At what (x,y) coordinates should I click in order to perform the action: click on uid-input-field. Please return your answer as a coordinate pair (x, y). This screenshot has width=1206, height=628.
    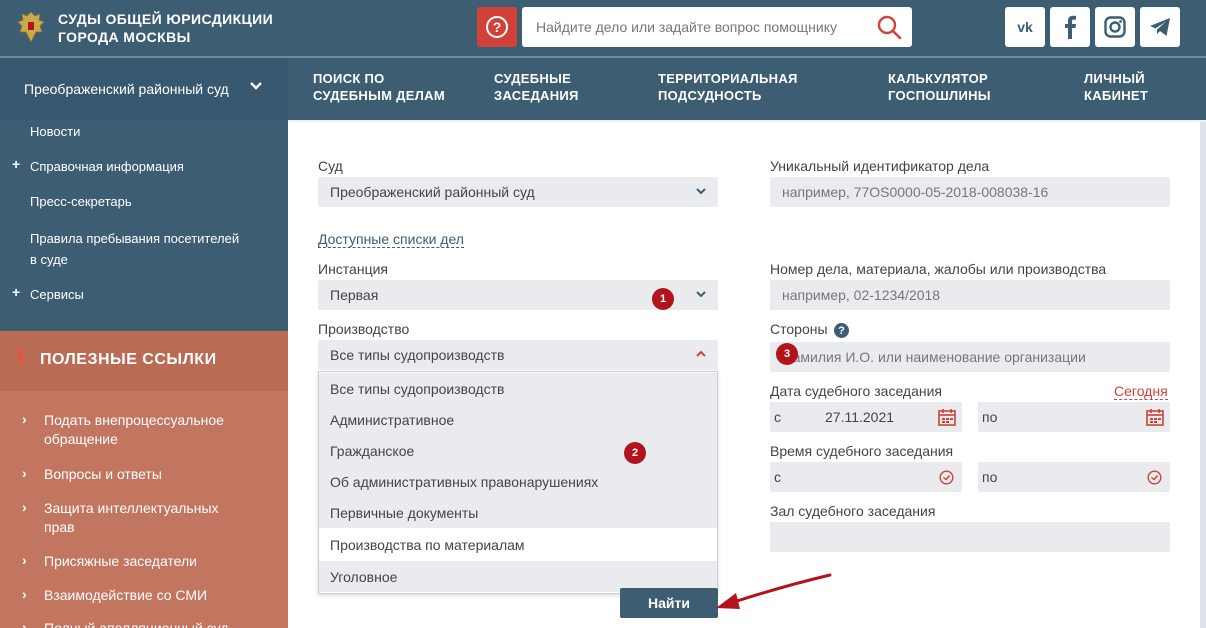
    Looking at the image, I should click on (976, 192).